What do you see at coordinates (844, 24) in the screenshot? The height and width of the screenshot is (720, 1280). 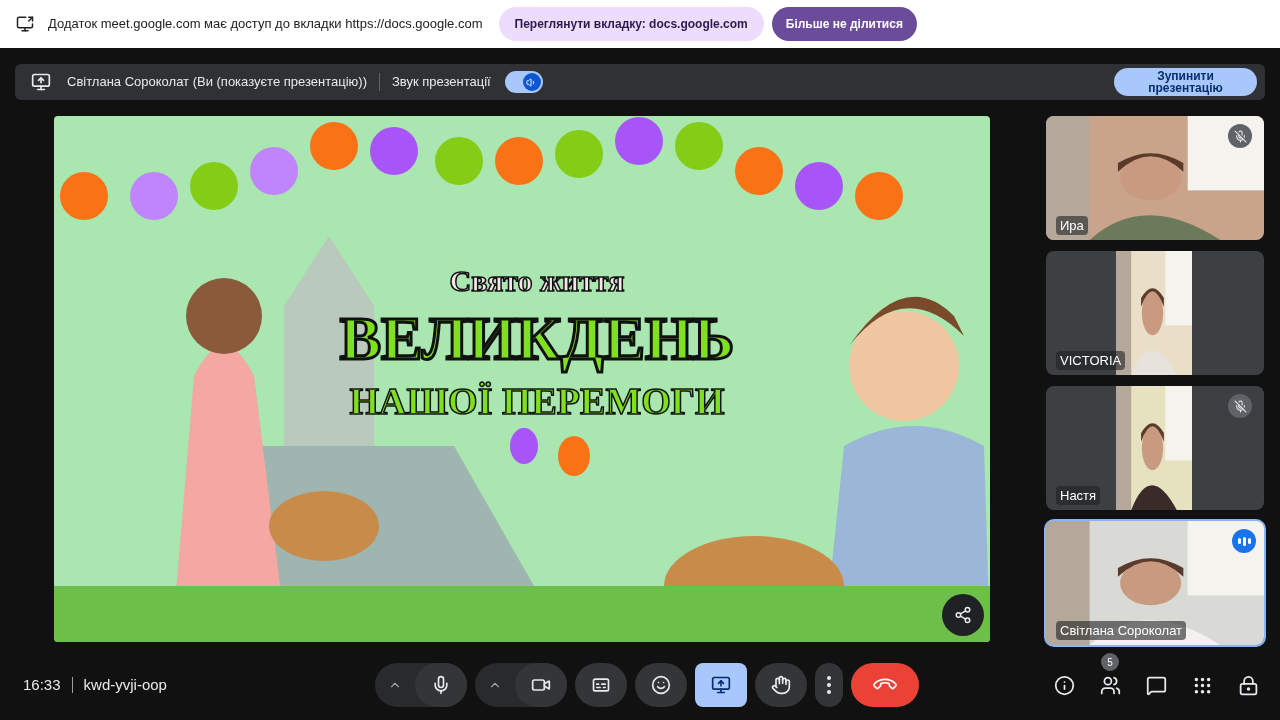 I see `stop-sharing-button: Більше не ділитися` at bounding box center [844, 24].